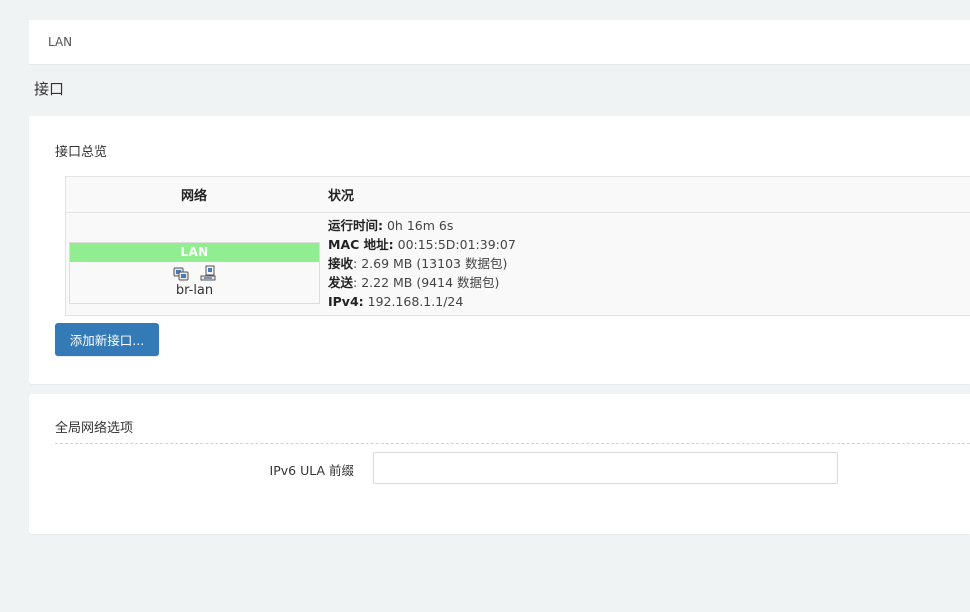 Image resolution: width=970 pixels, height=612 pixels. What do you see at coordinates (208, 273) in the screenshot?
I see `bridge-icon` at bounding box center [208, 273].